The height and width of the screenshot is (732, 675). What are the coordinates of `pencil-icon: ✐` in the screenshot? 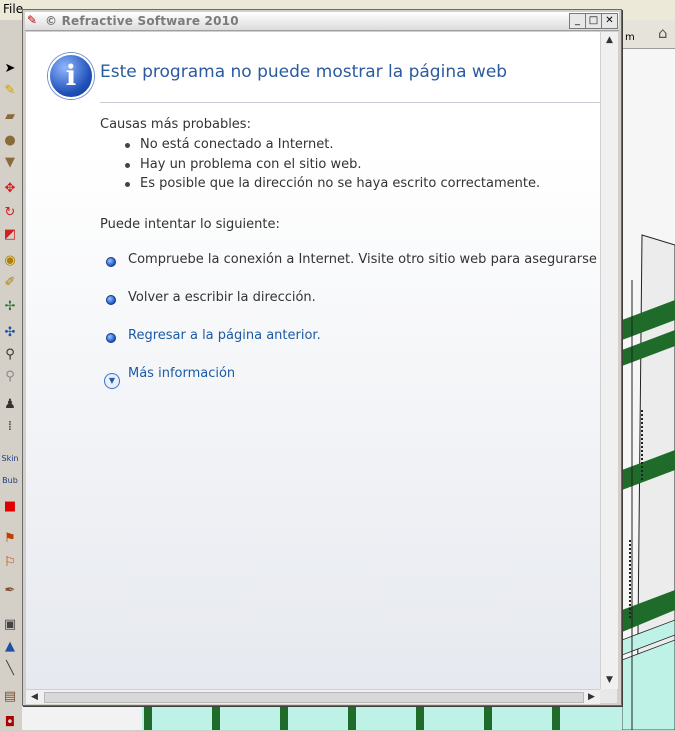 It's located at (10, 283).